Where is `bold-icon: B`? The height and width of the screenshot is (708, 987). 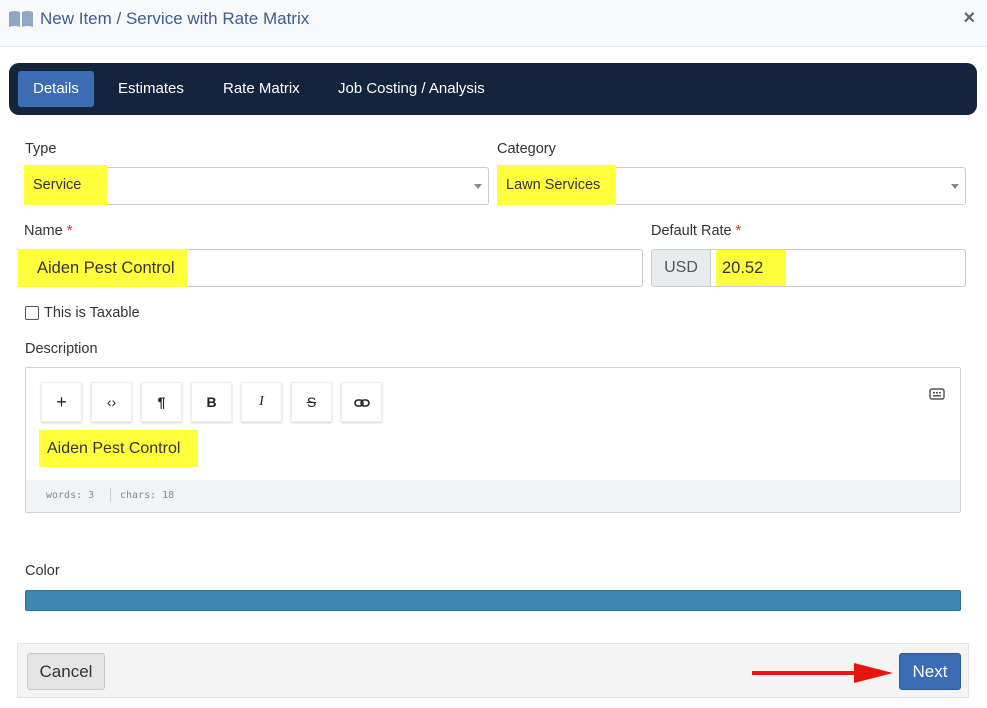
bold-icon: B is located at coordinates (211, 402).